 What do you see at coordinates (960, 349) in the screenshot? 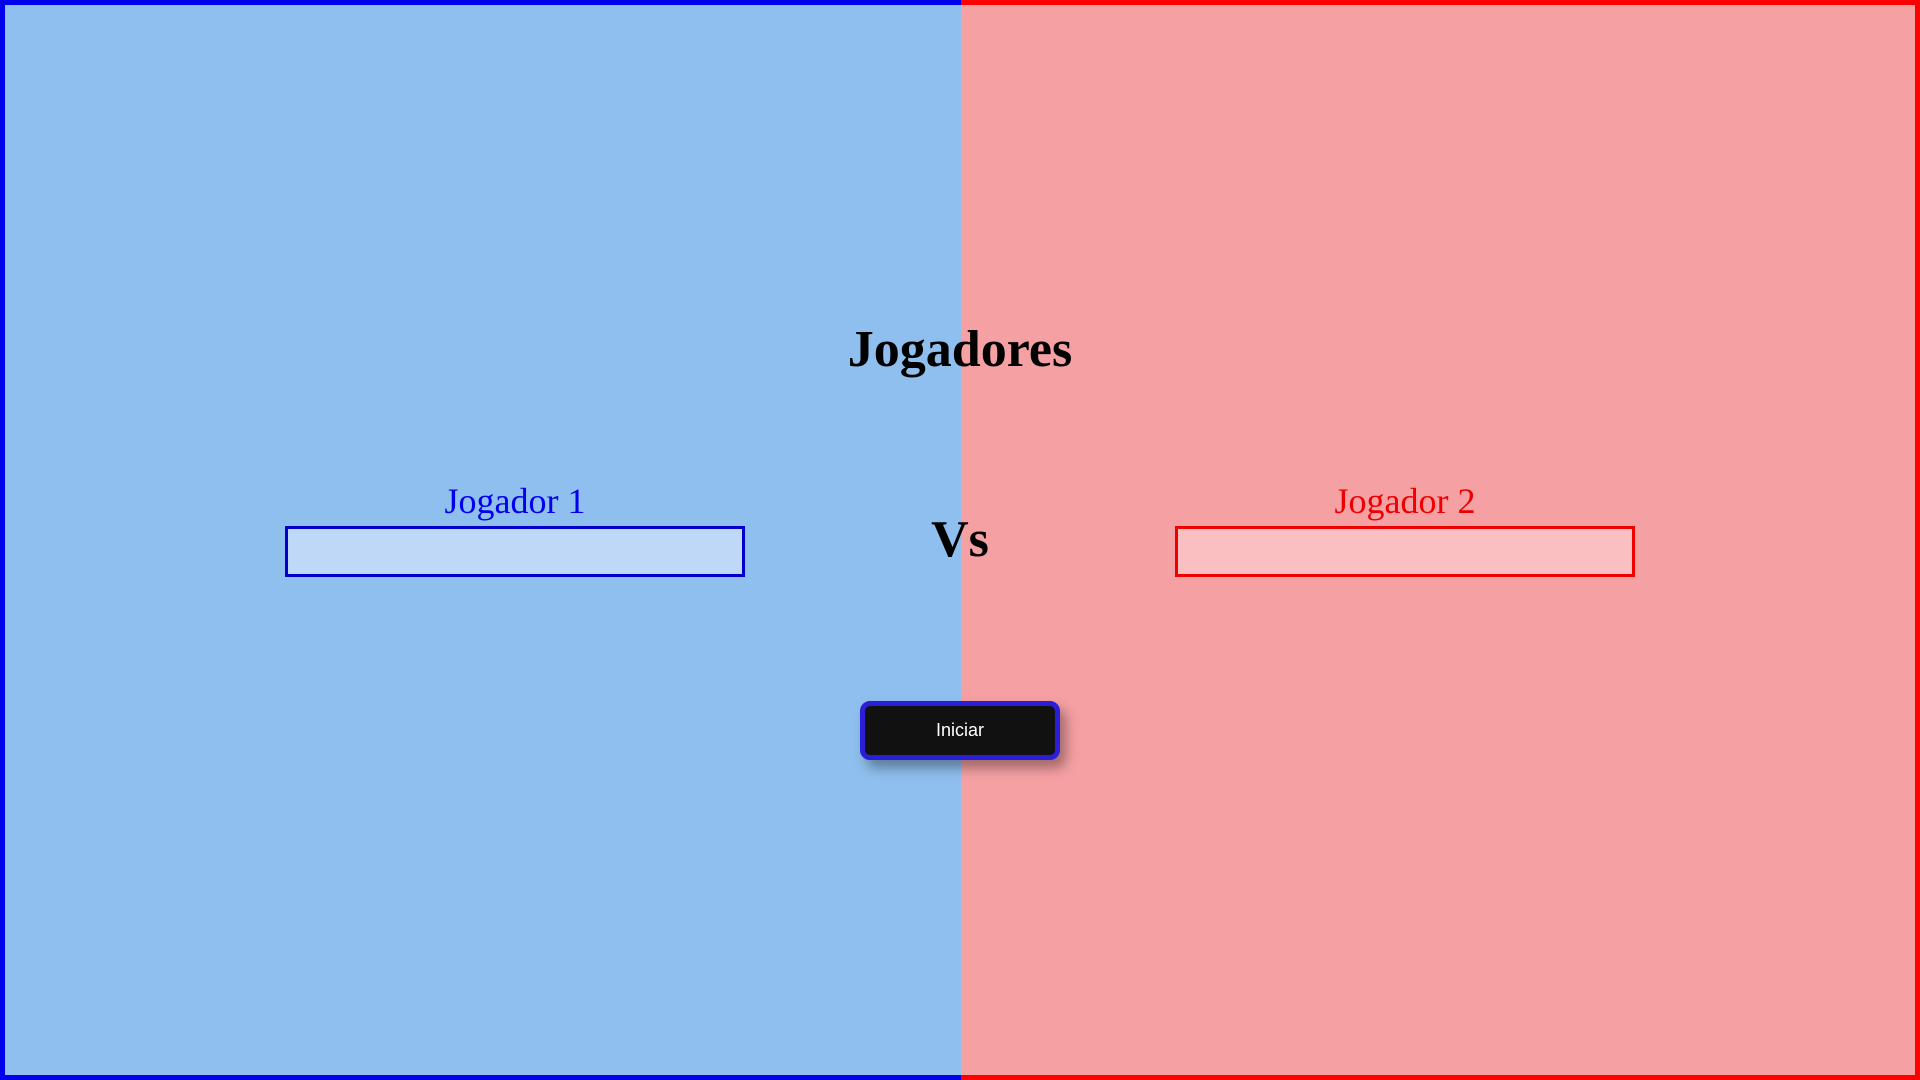
I see `page-title: Jogadores` at bounding box center [960, 349].